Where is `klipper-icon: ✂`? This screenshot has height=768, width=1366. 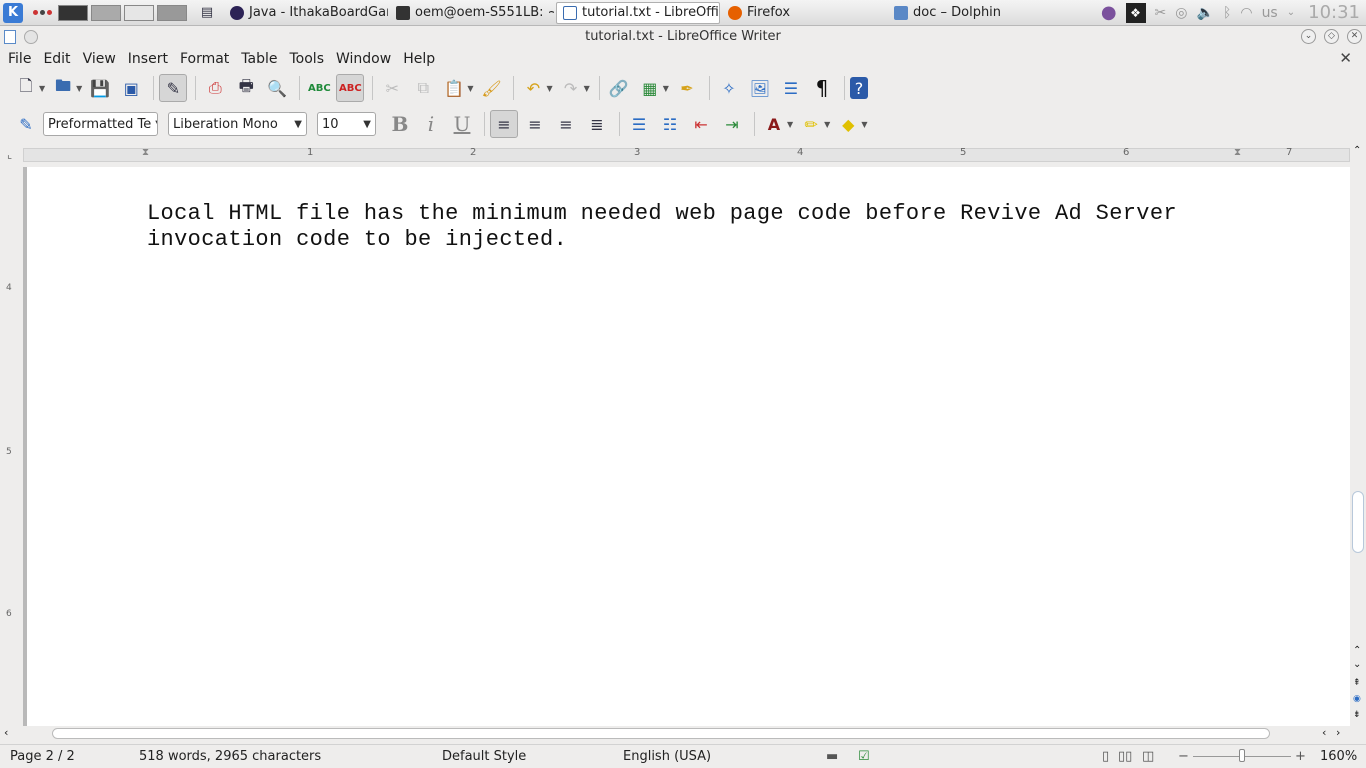 klipper-icon: ✂ is located at coordinates (1161, 13).